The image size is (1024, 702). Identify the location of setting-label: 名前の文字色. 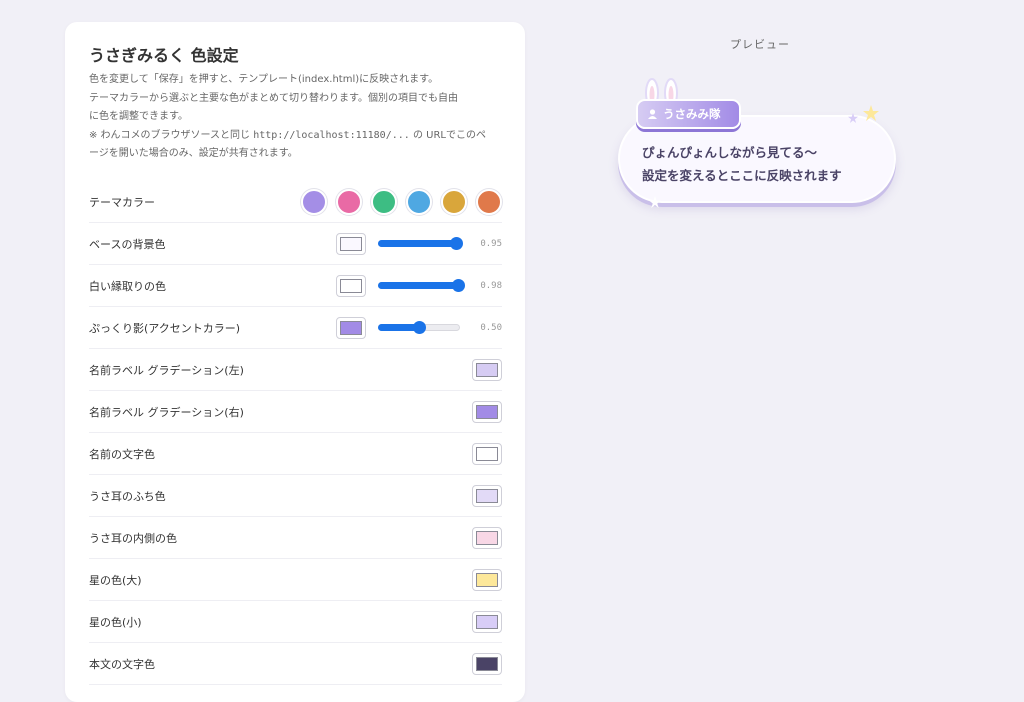
(122, 454).